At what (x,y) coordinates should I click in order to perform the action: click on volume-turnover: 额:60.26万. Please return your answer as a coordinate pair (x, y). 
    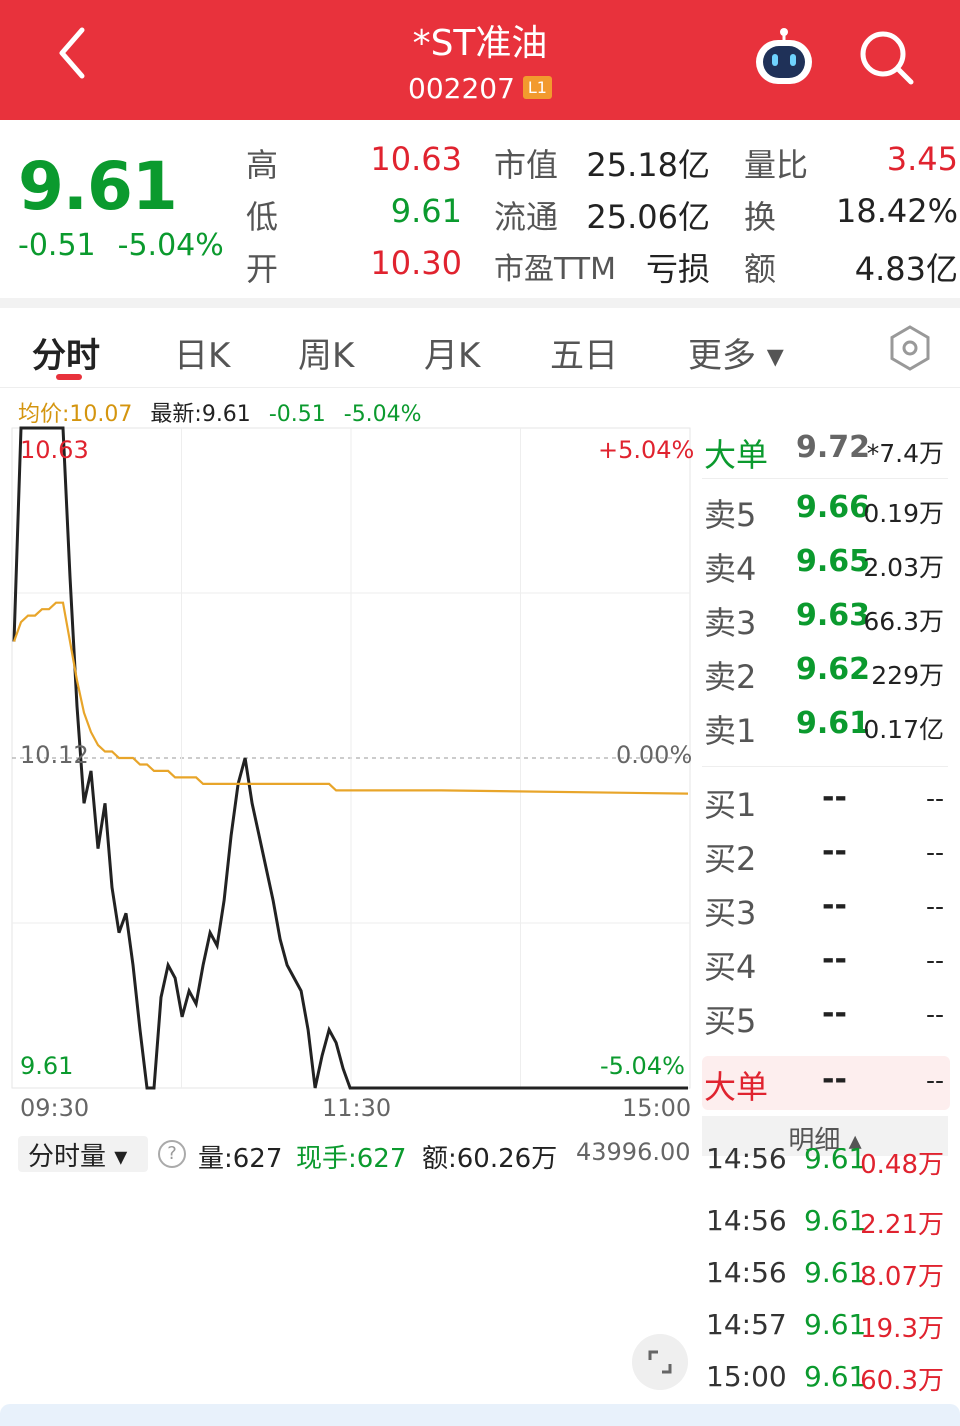
    Looking at the image, I should click on (490, 1159).